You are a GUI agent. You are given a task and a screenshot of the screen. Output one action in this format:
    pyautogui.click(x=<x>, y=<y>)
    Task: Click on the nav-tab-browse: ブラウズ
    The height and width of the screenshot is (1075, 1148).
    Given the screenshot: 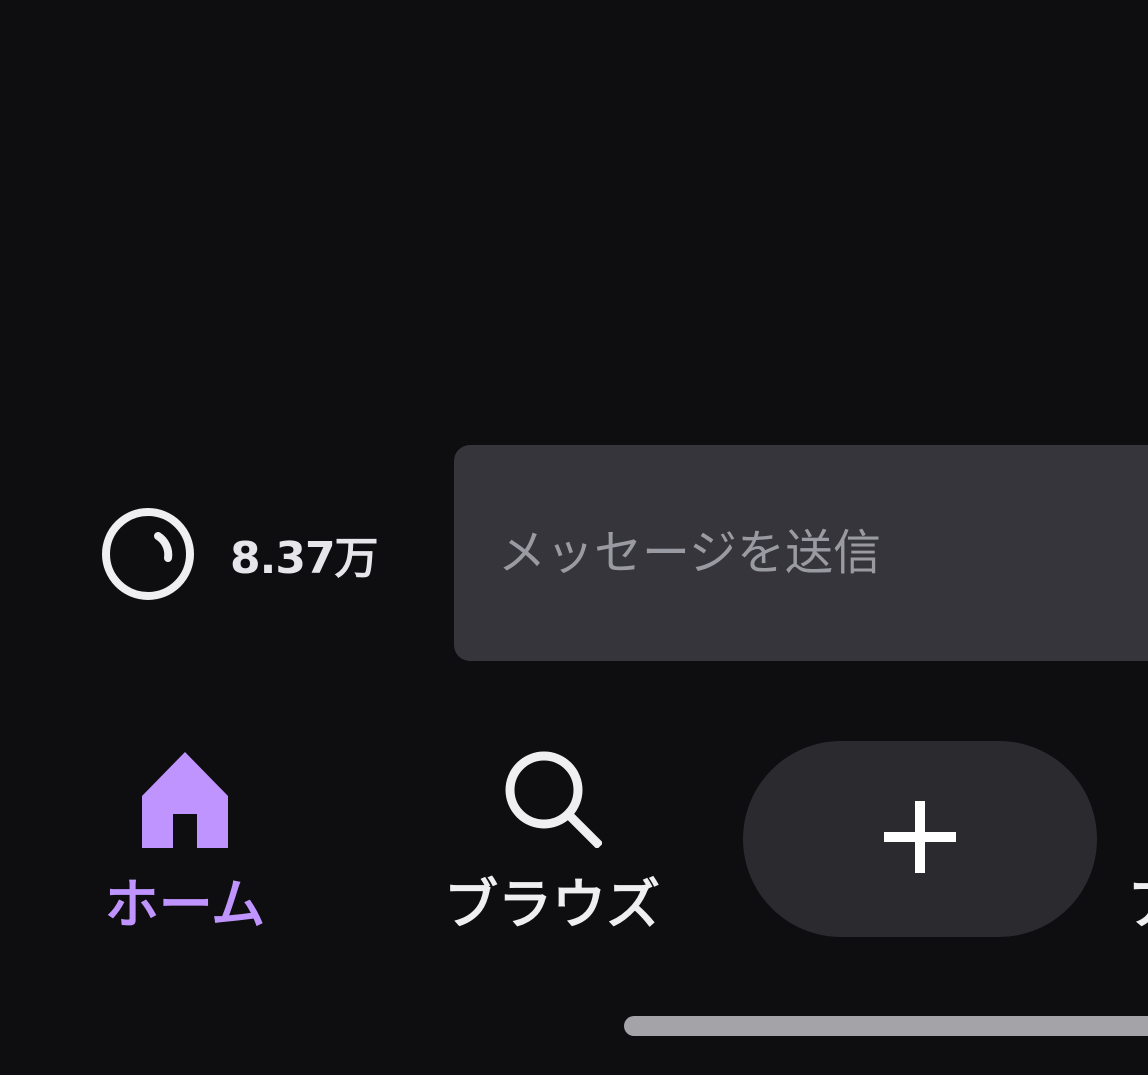 What is the action you would take?
    pyautogui.click(x=552, y=840)
    